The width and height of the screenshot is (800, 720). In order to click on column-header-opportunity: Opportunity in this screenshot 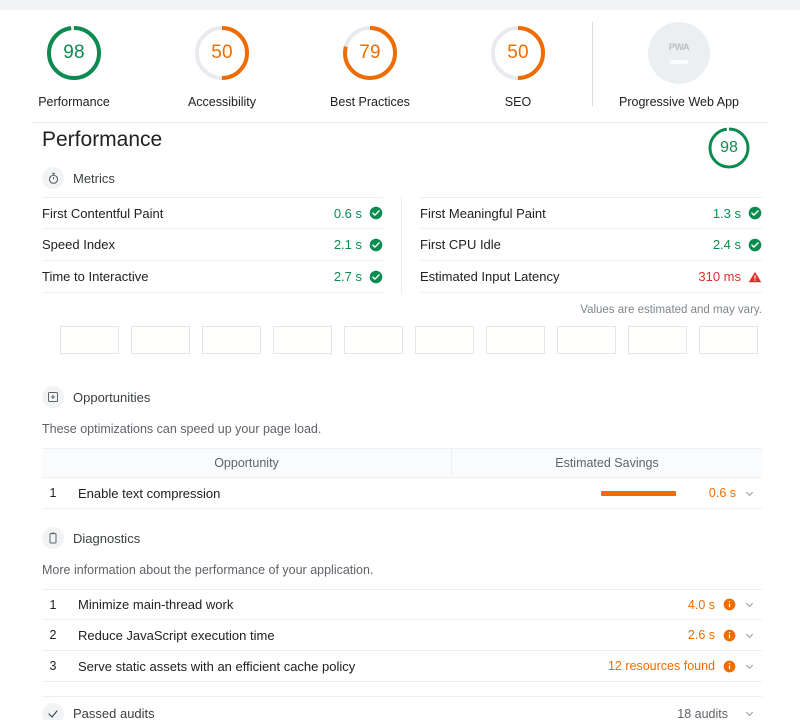, I will do `click(247, 463)`.